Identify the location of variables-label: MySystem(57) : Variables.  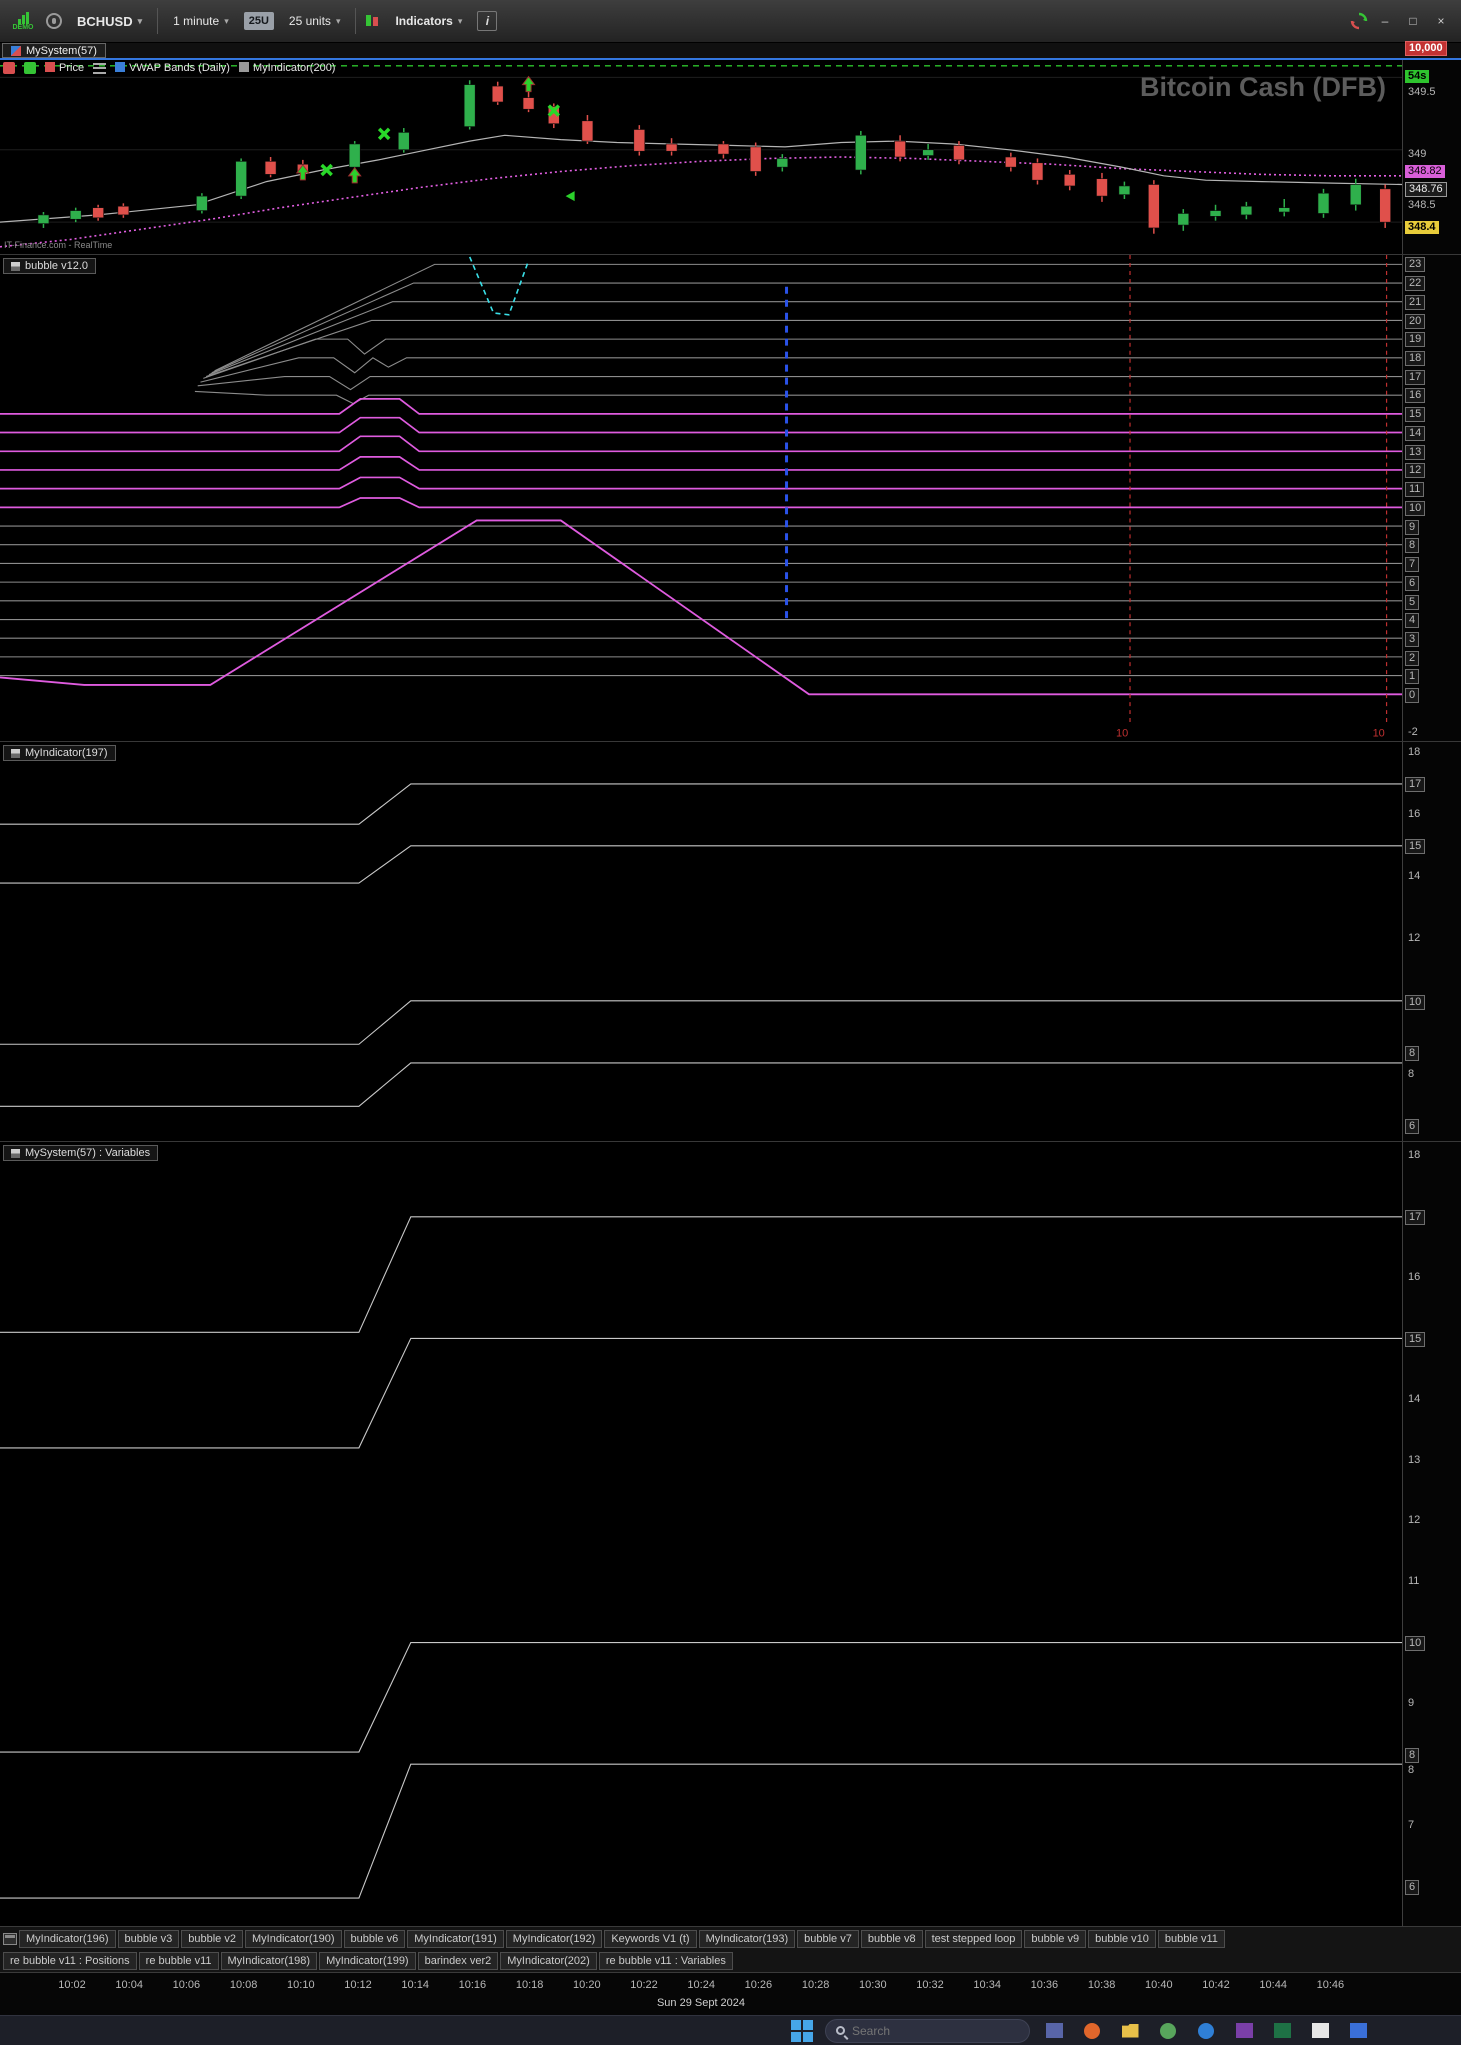
(88, 1153).